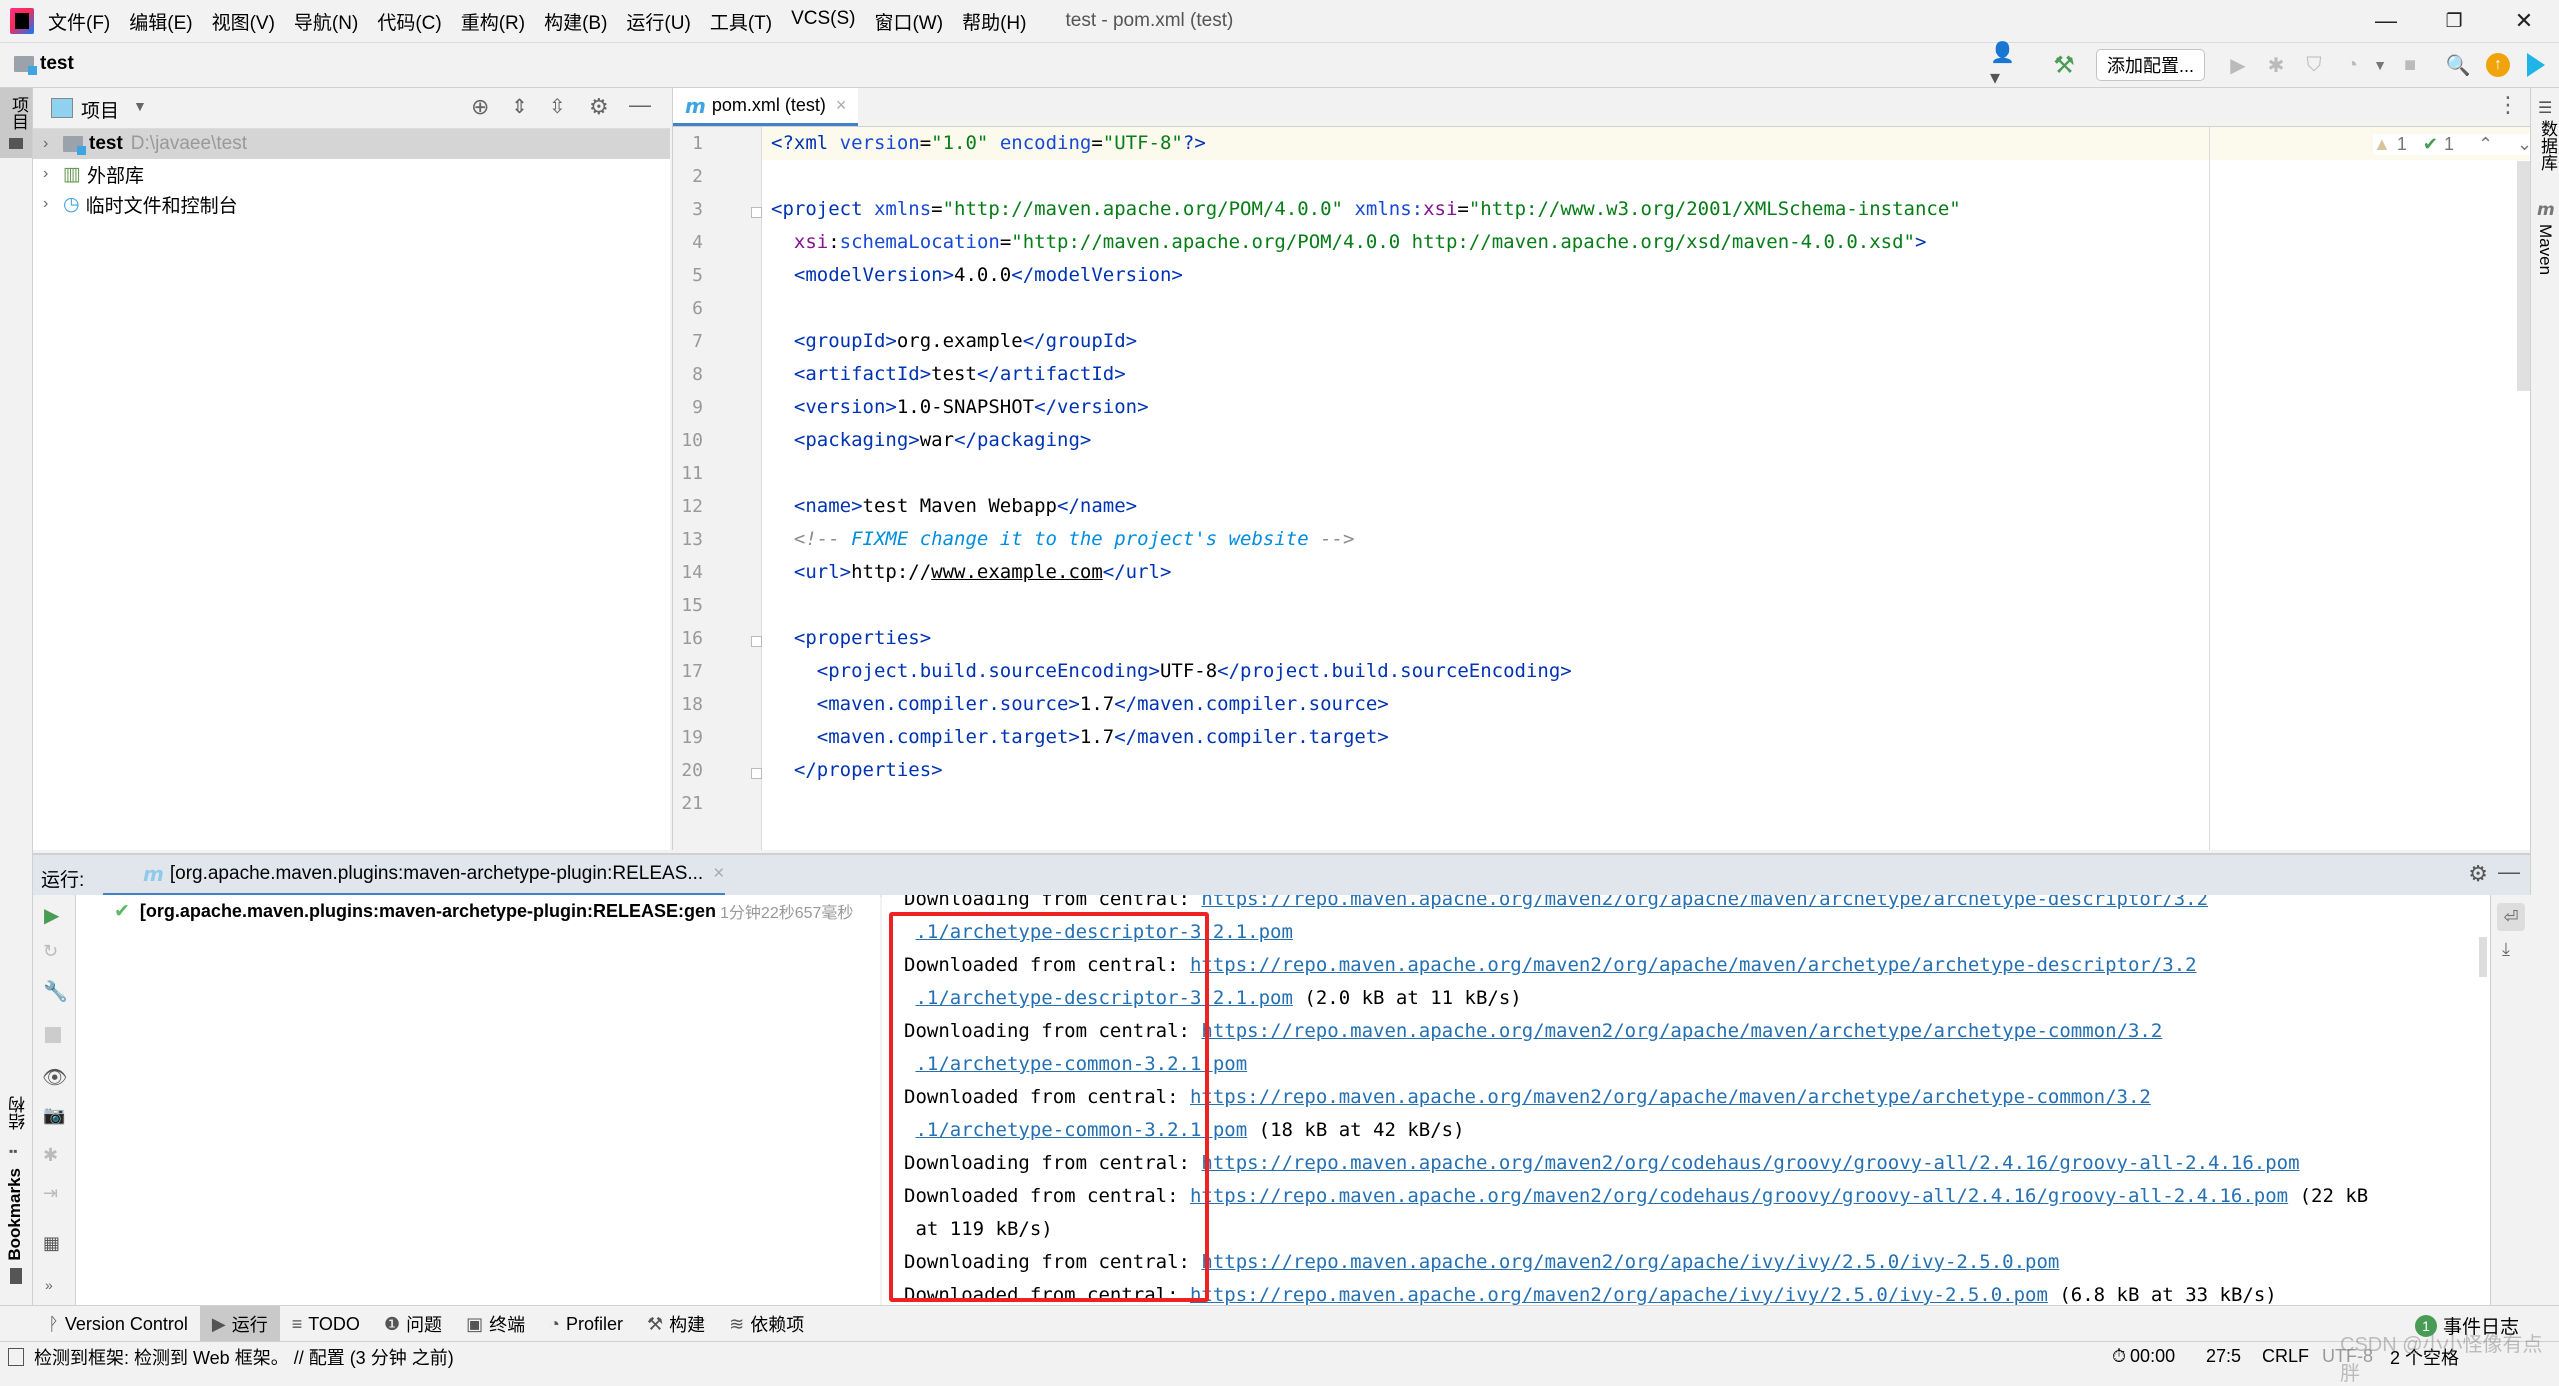 This screenshot has height=1386, width=2559. I want to click on minimize-button: —, so click(2386, 21).